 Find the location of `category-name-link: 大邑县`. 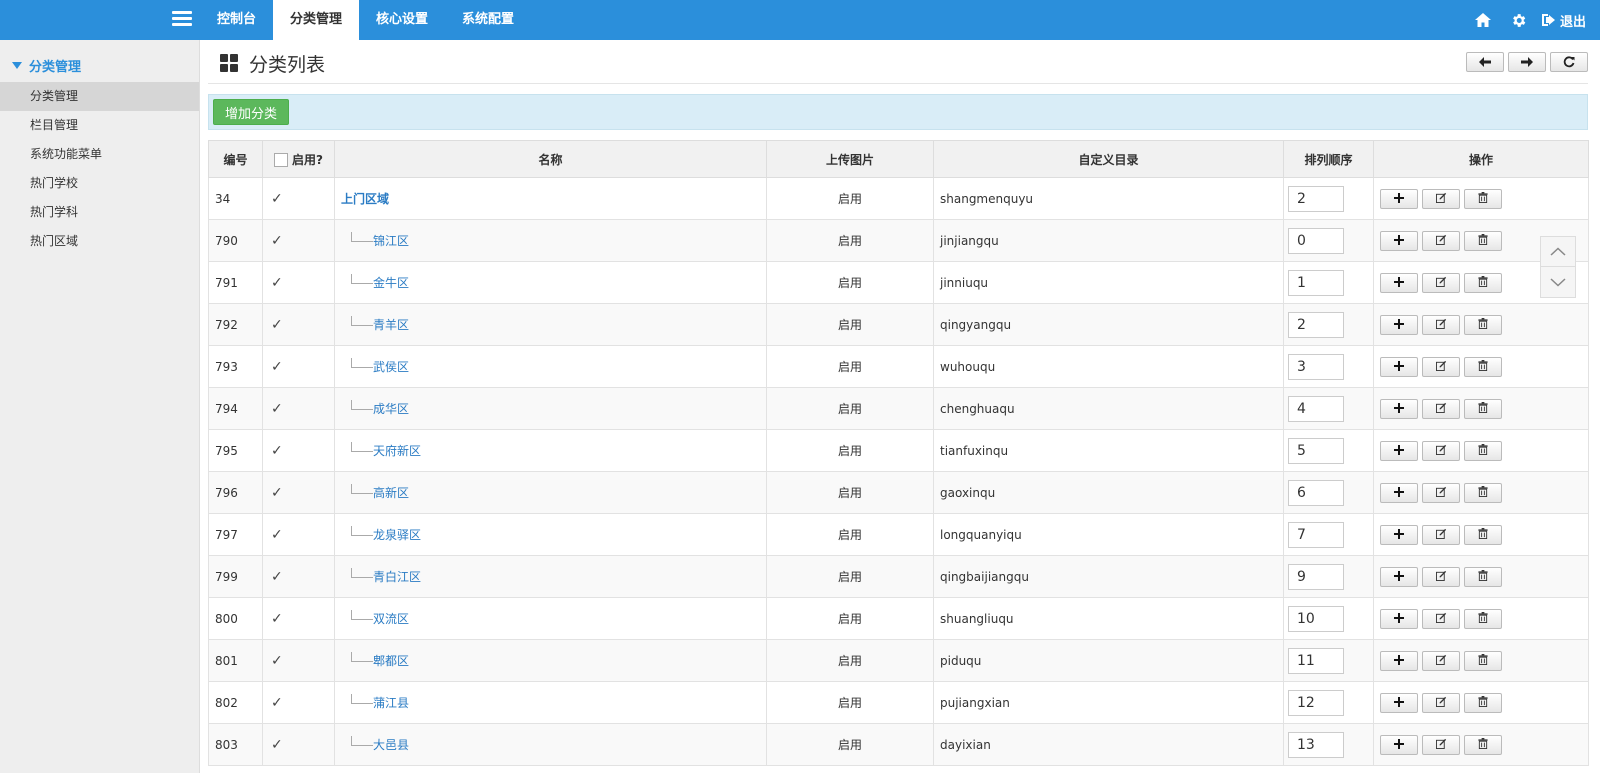

category-name-link: 大邑县 is located at coordinates (391, 745).